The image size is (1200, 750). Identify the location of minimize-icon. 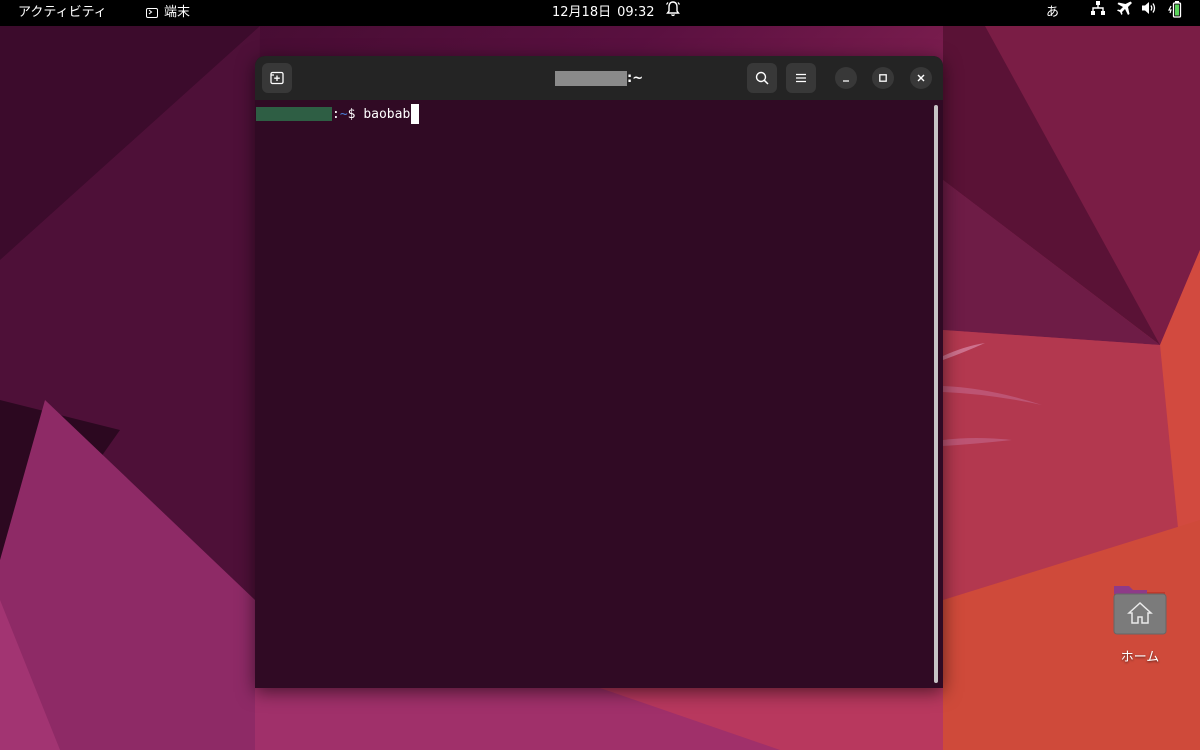
(846, 81).